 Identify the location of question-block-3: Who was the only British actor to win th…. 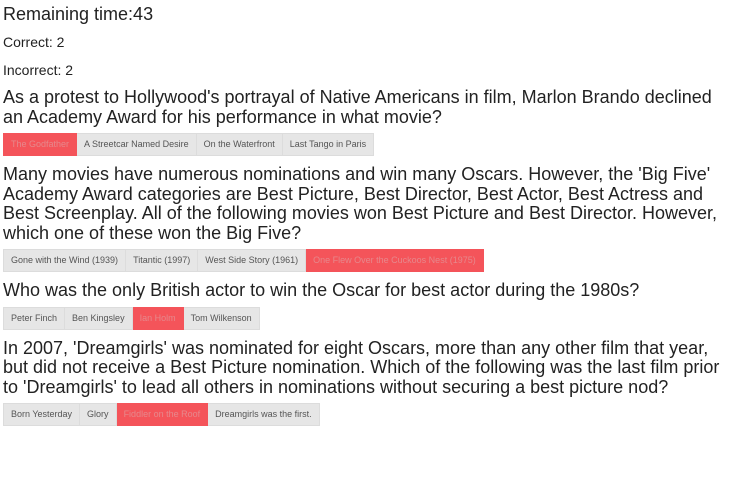
(366, 305).